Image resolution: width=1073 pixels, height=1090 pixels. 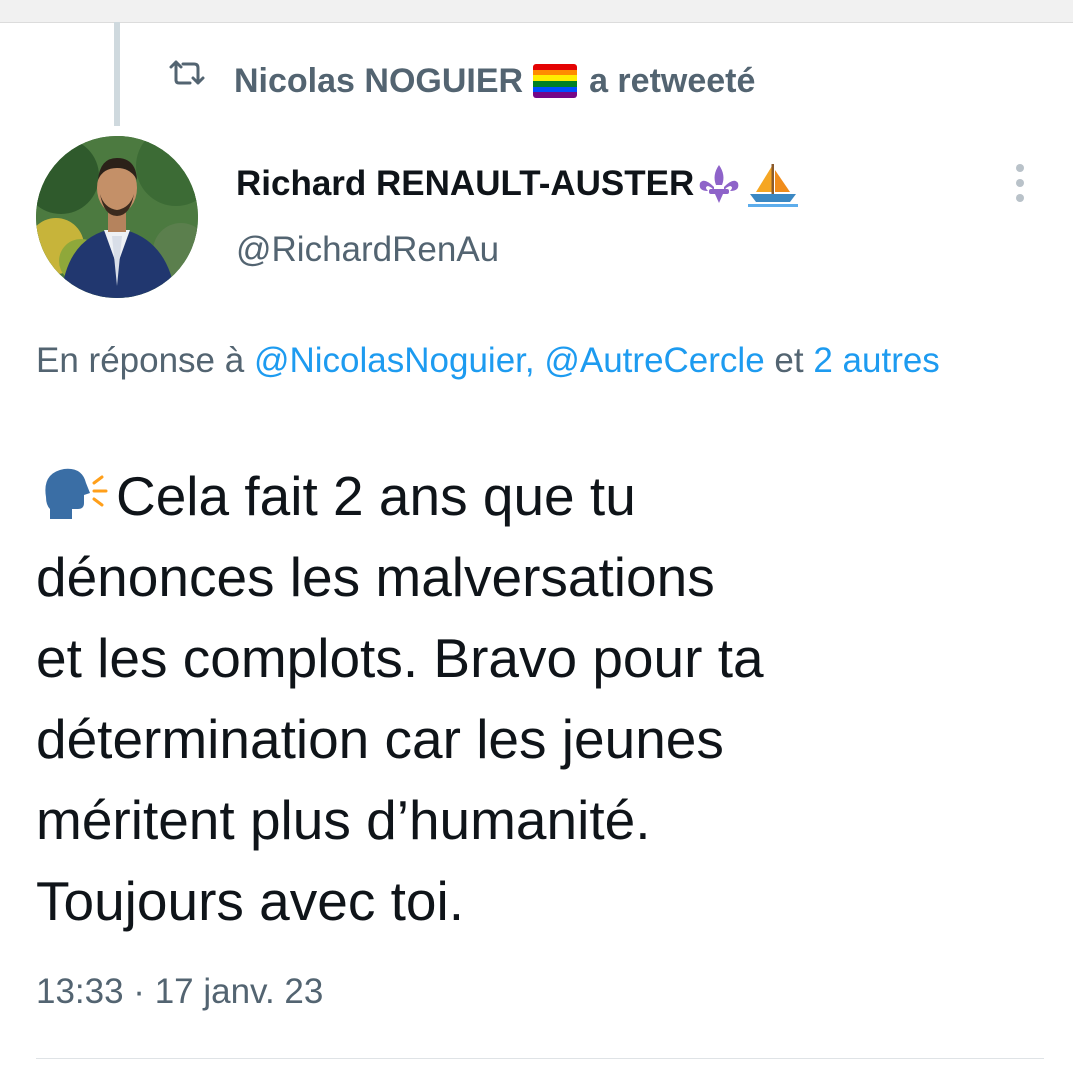 I want to click on rainbow-flag-icon, so click(x=555, y=81).